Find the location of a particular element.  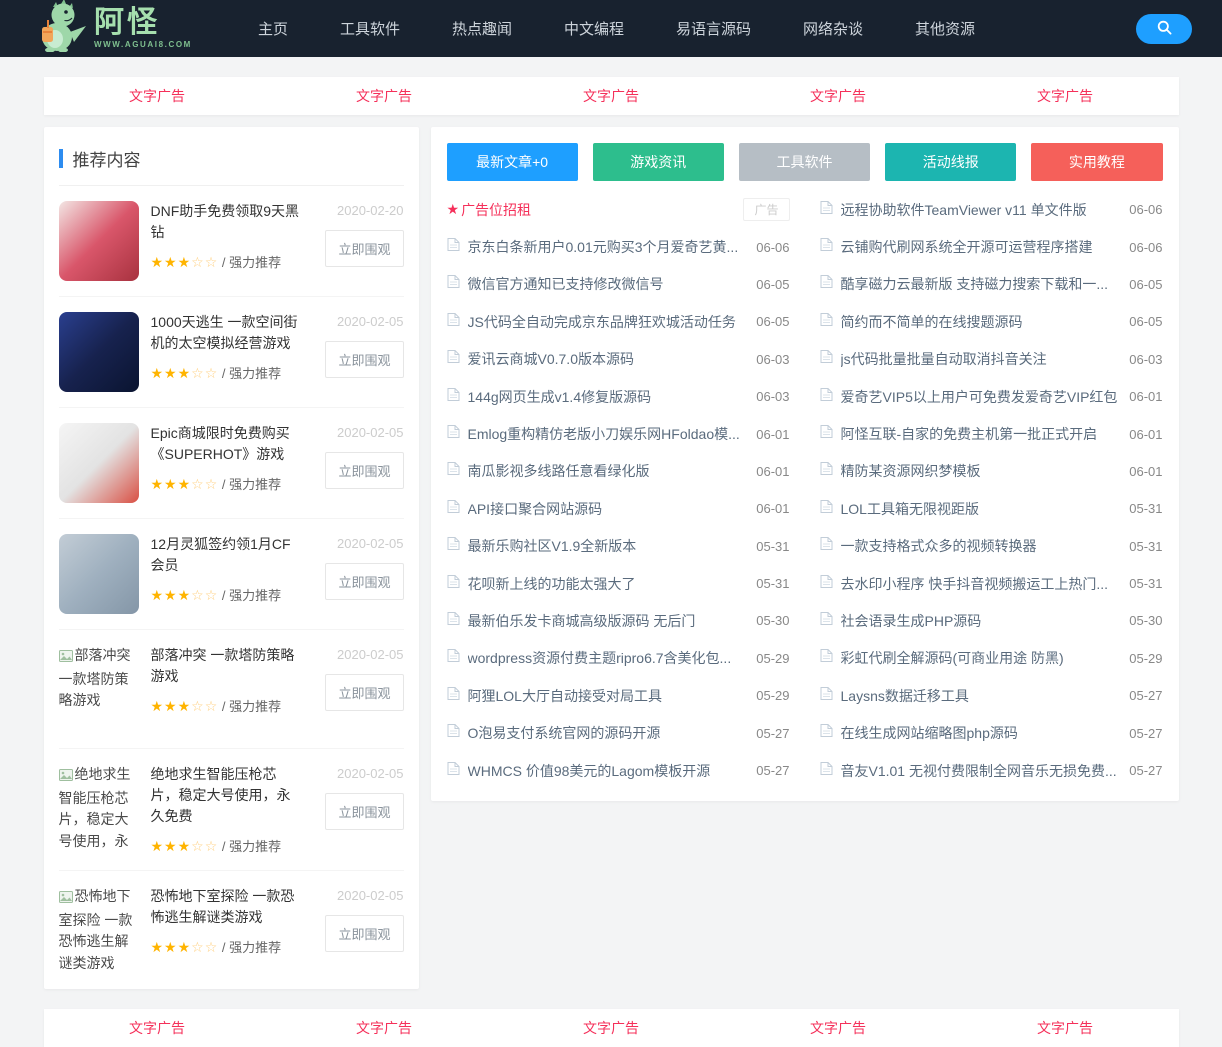

article-title-link: 微信官方通知已支持修改微信号 is located at coordinates (607, 284).